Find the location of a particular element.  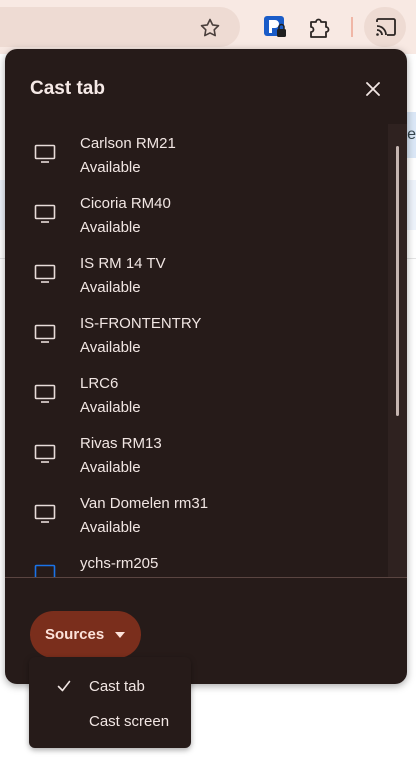

sources-menu: Cast tab Cast screen is located at coordinates (110, 702).